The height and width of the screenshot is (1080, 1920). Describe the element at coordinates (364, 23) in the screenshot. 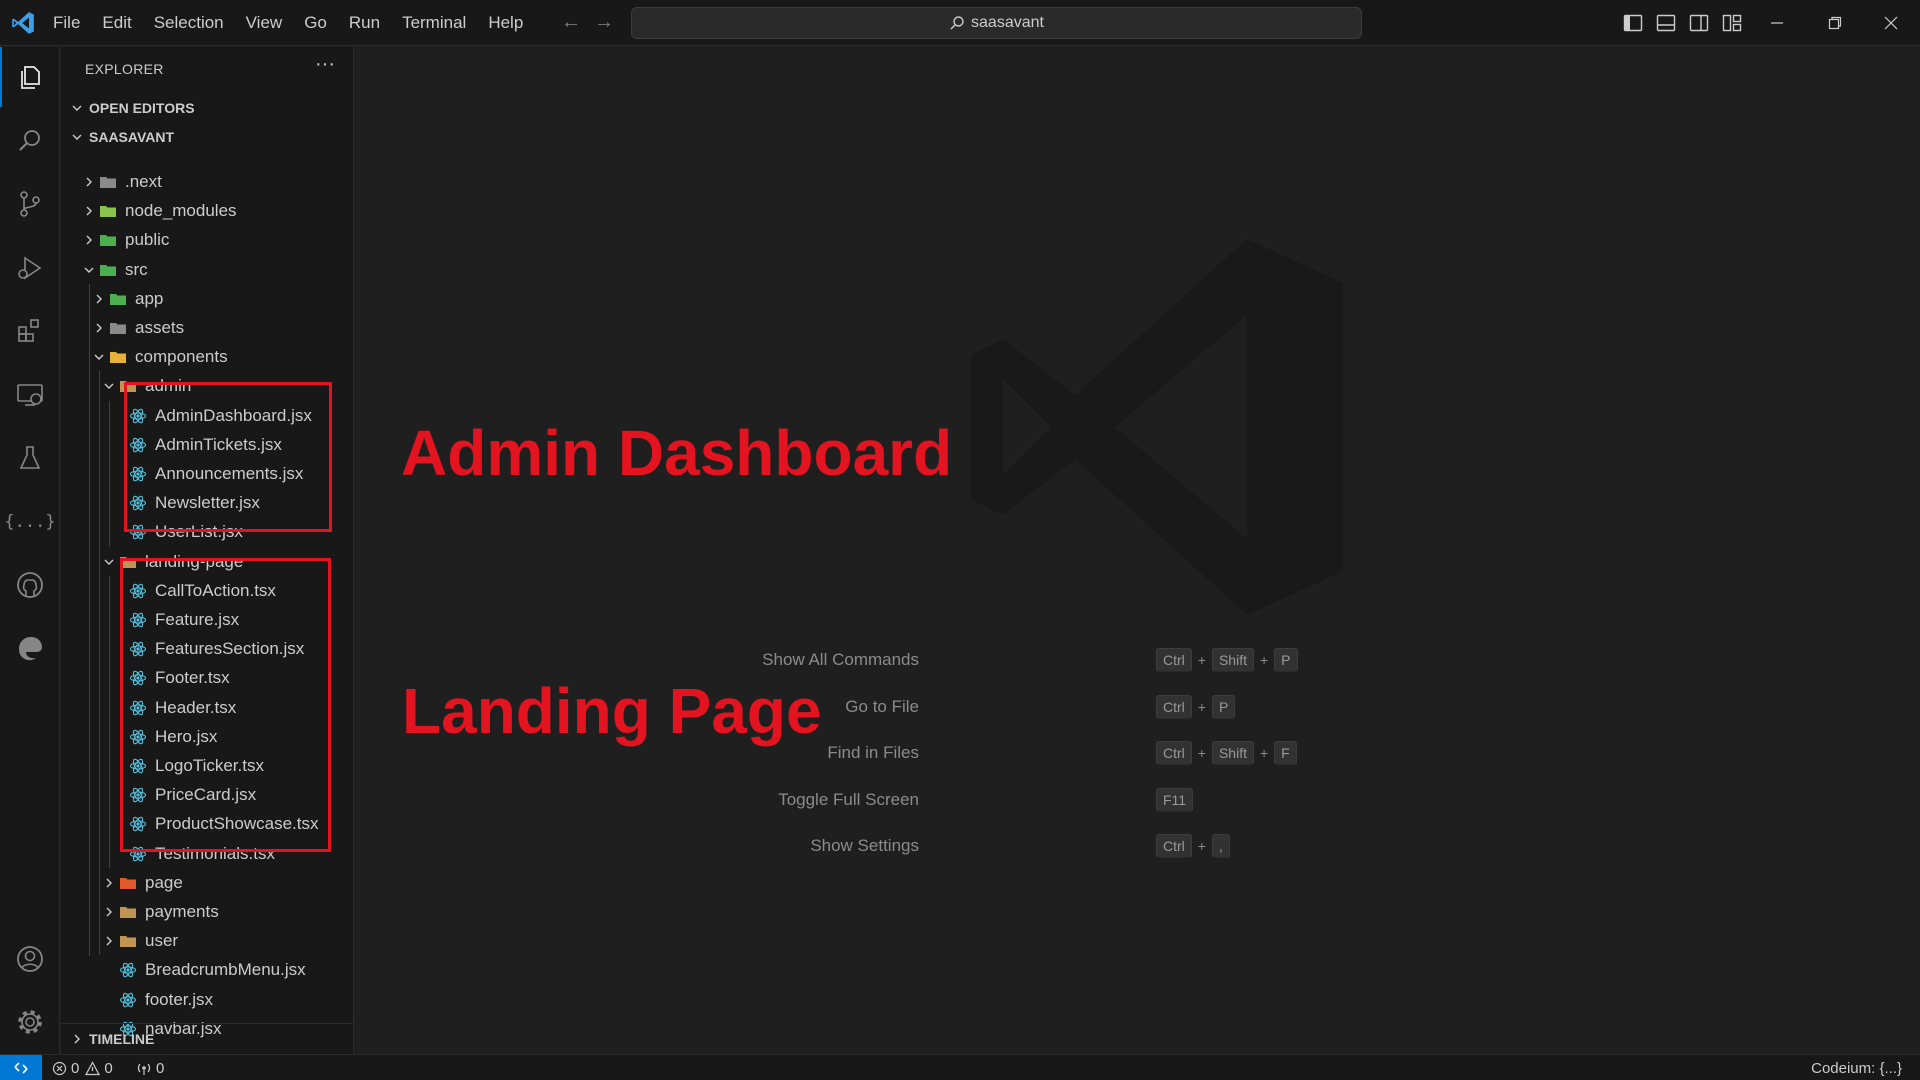

I see `menu-run: Run` at that location.